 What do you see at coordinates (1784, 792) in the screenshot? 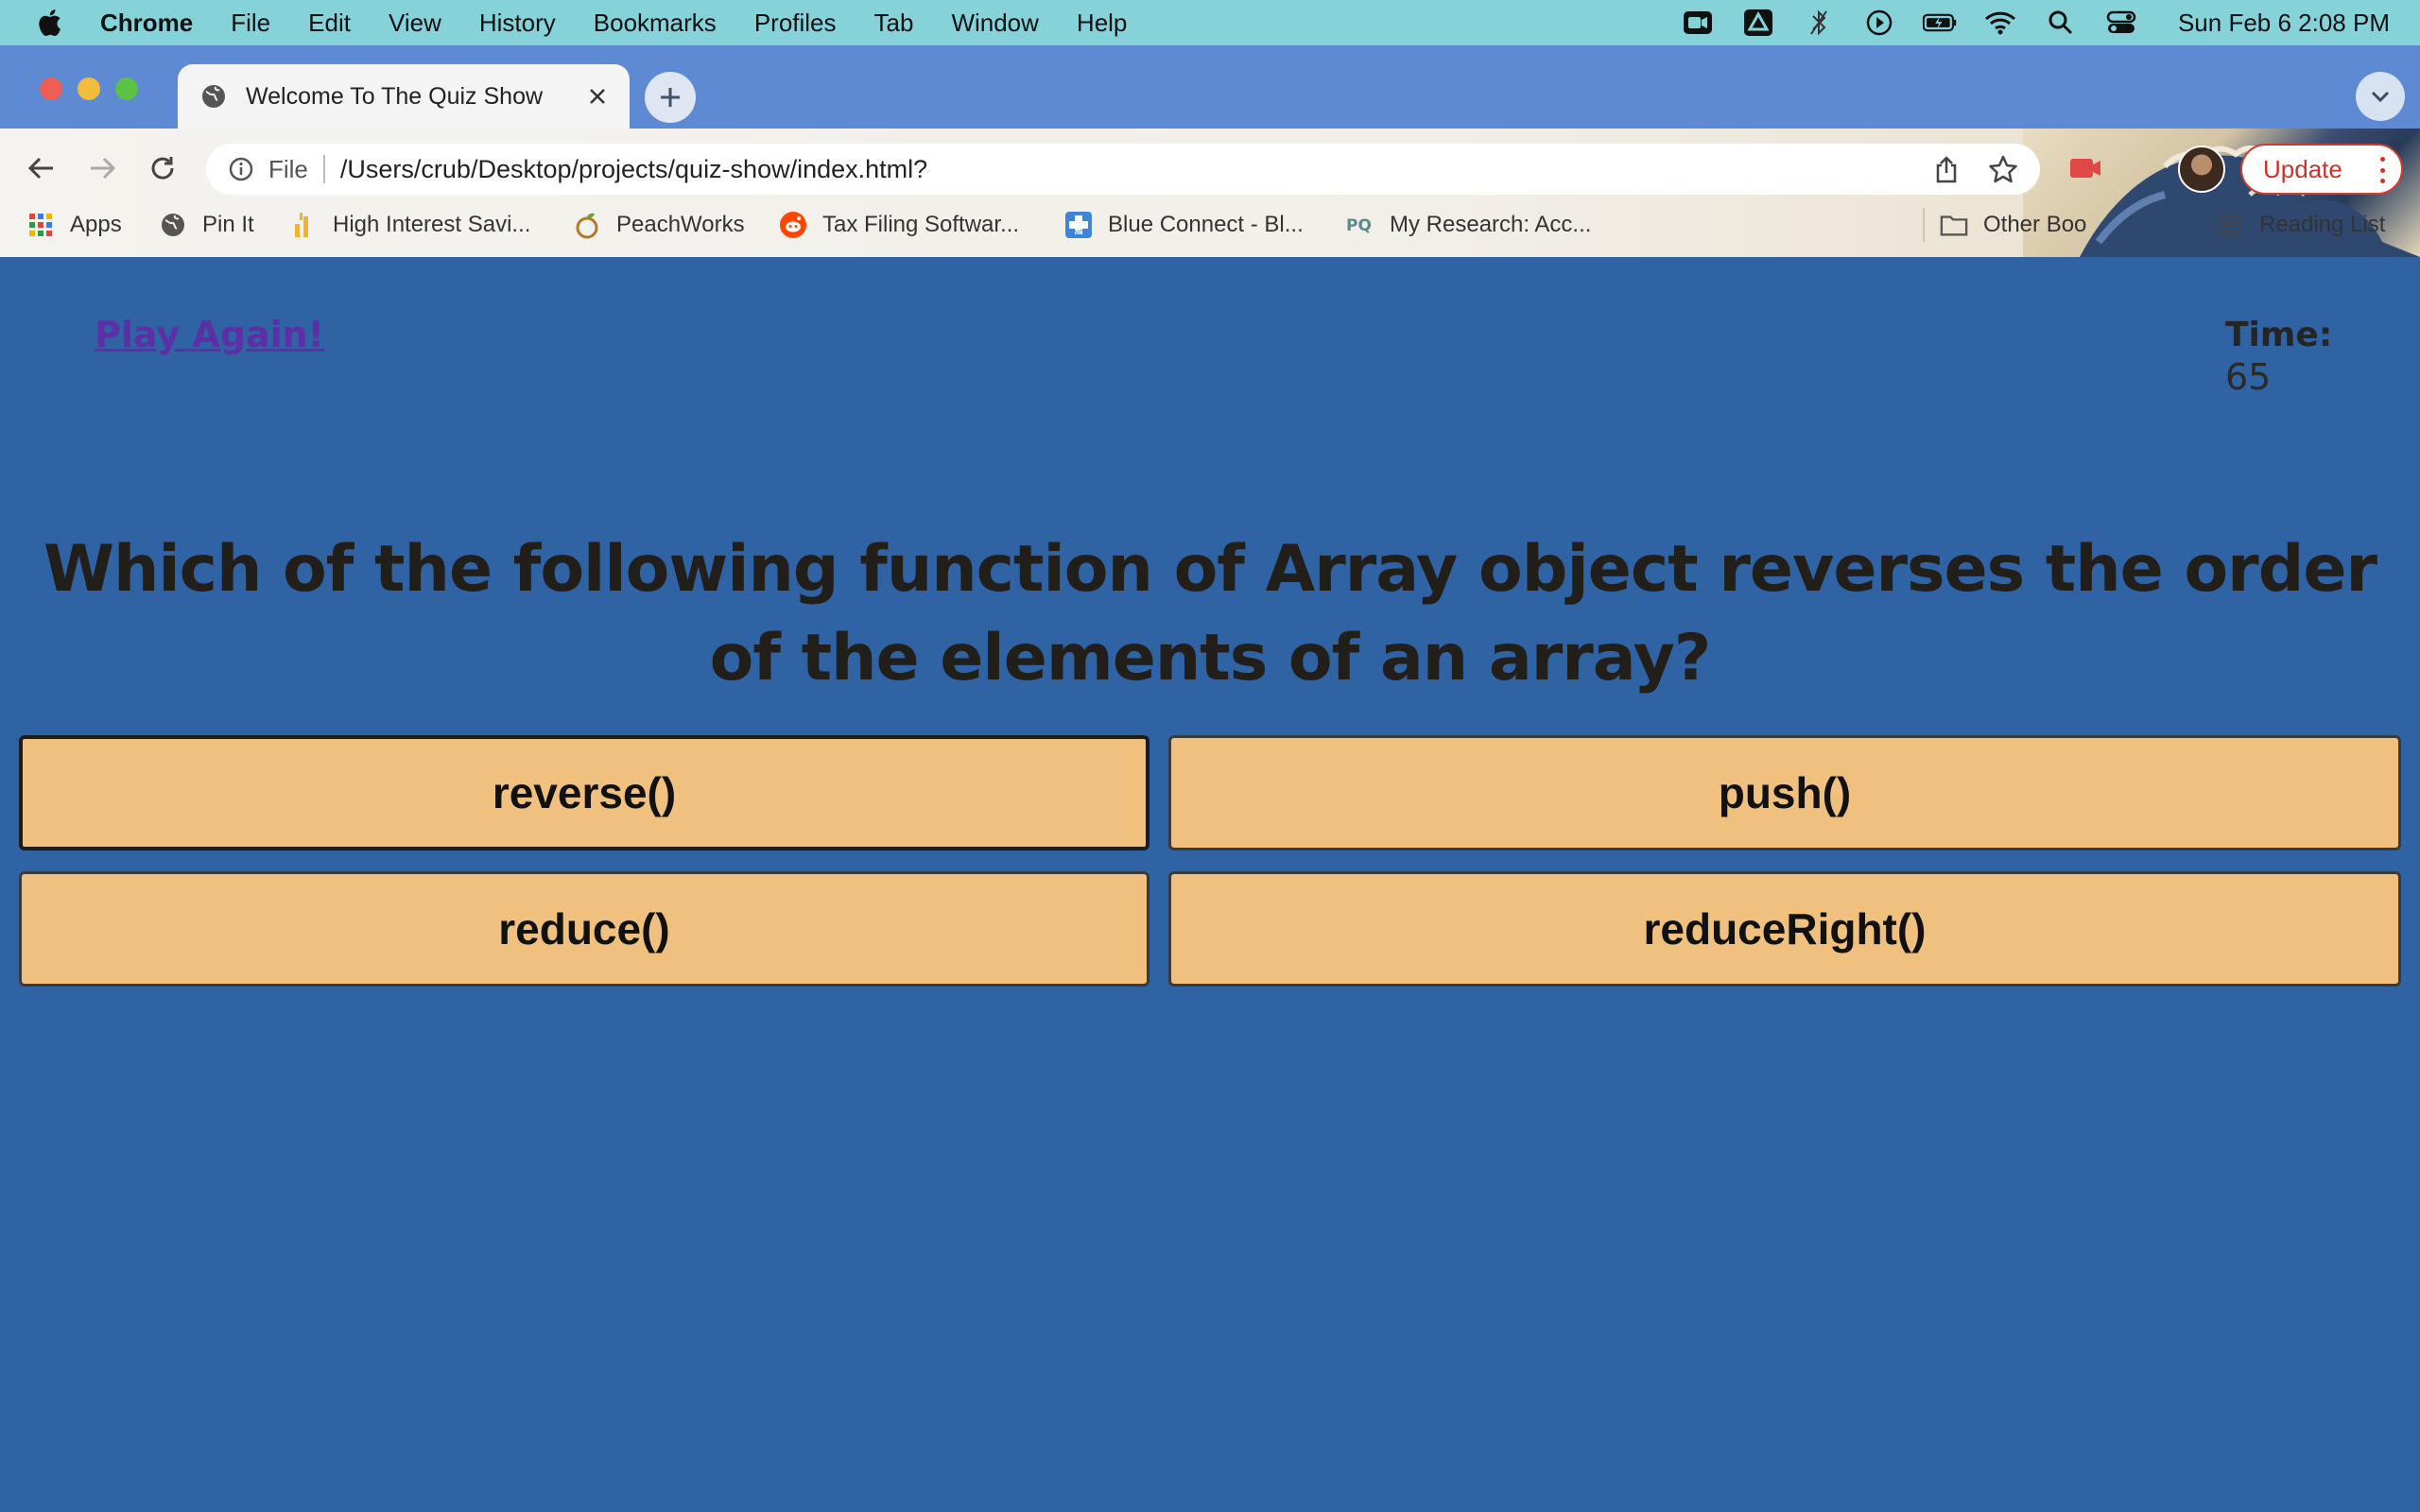
I see `answer-button-2: push()` at bounding box center [1784, 792].